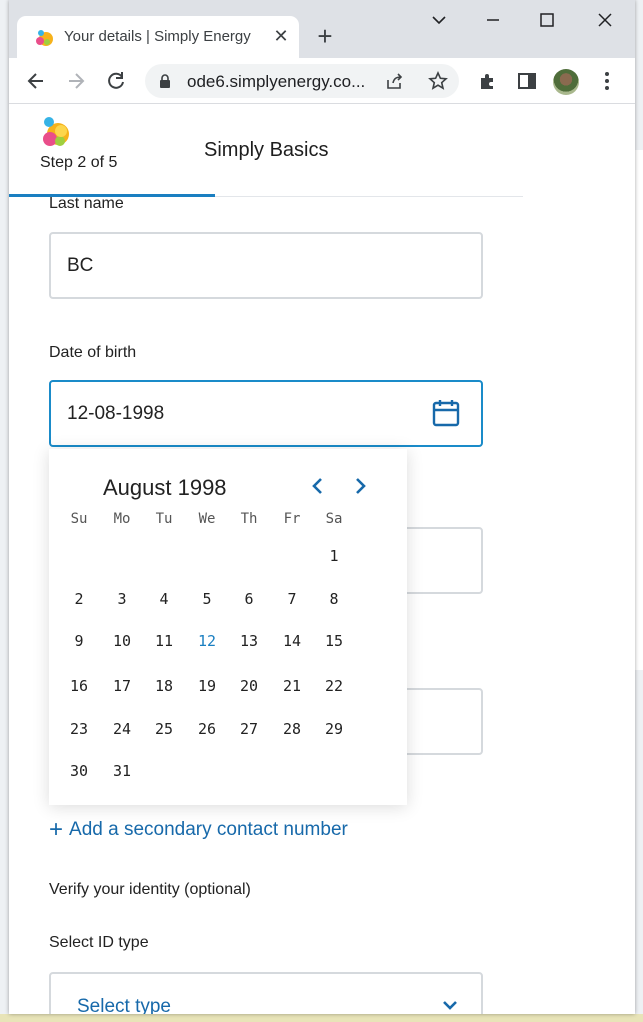 The image size is (643, 1022). What do you see at coordinates (292, 641) in the screenshot?
I see `day-cell: 14` at bounding box center [292, 641].